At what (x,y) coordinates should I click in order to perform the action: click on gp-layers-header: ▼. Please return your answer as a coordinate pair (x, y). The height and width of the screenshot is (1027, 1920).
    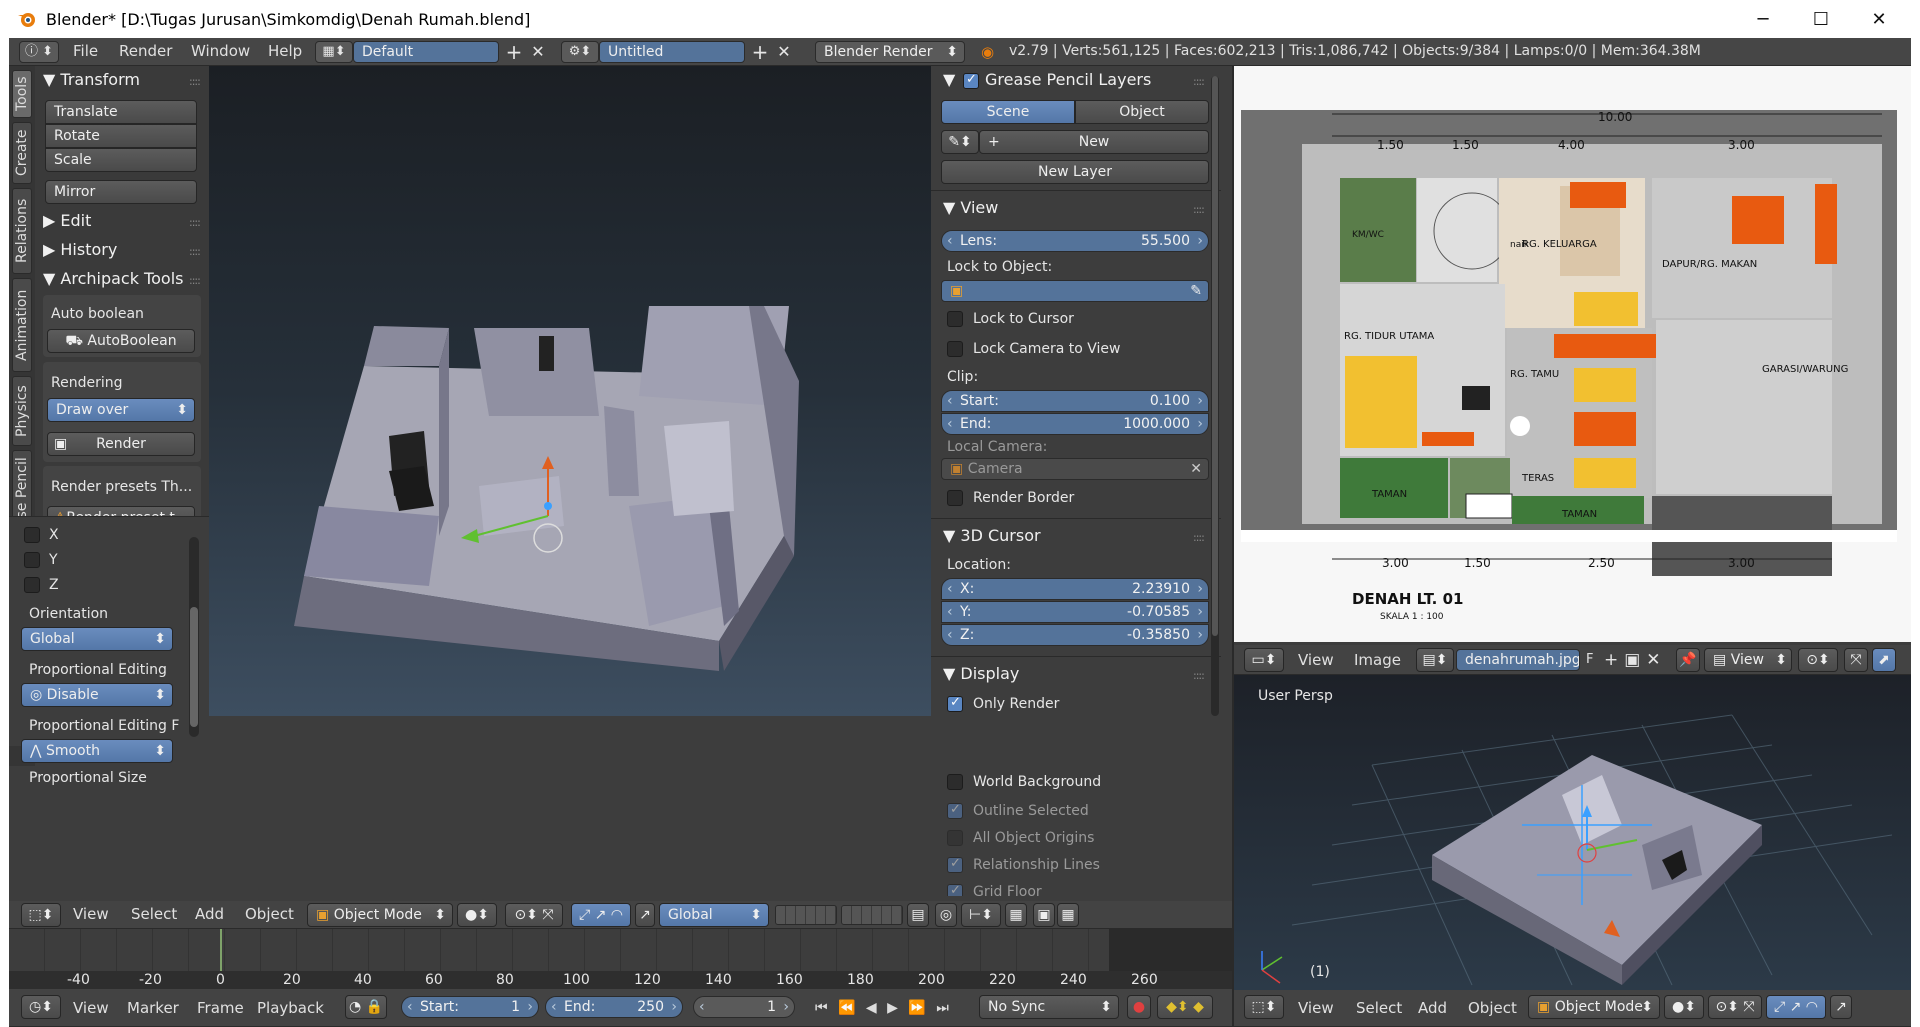
    Looking at the image, I should click on (949, 80).